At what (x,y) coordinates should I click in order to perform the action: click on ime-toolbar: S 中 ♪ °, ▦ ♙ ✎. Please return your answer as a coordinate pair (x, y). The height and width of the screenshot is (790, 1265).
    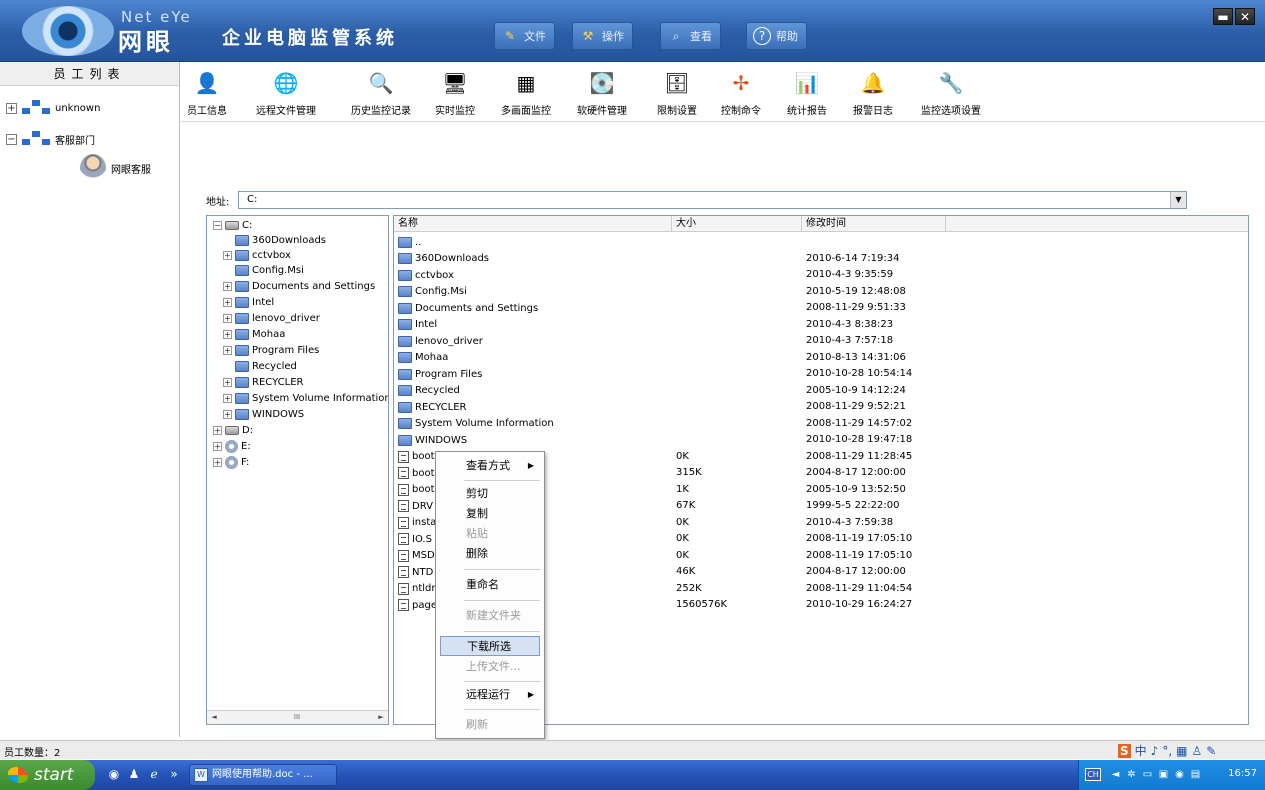
    Looking at the image, I should click on (1167, 750).